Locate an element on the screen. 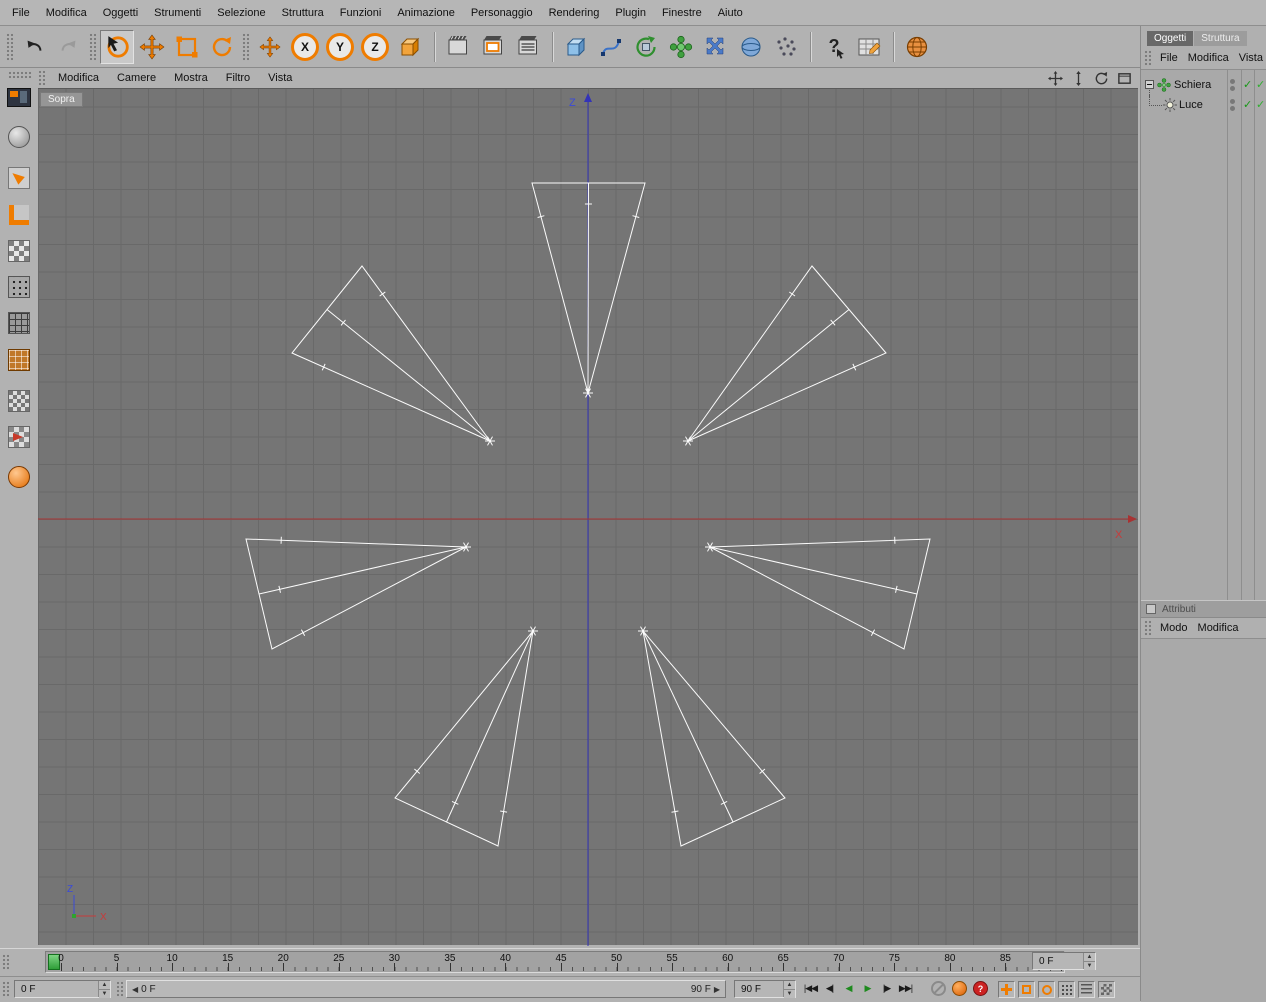 This screenshot has width=1266, height=1002. goto-start-button: |◀◀ is located at coordinates (810, 987).